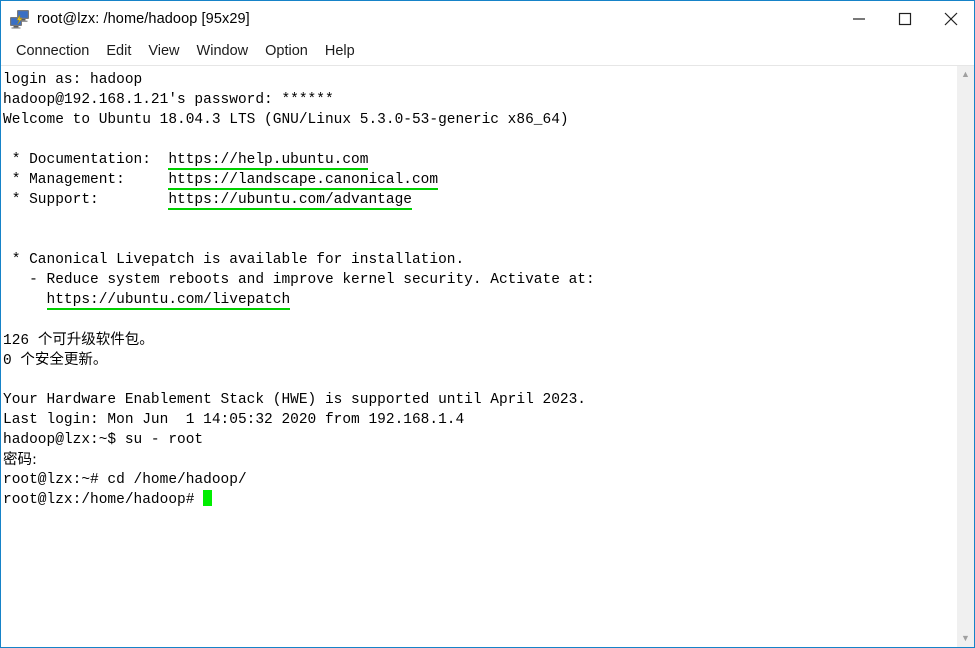 This screenshot has height=648, width=975. I want to click on scroll-up-arrow: ▲, so click(965, 74).